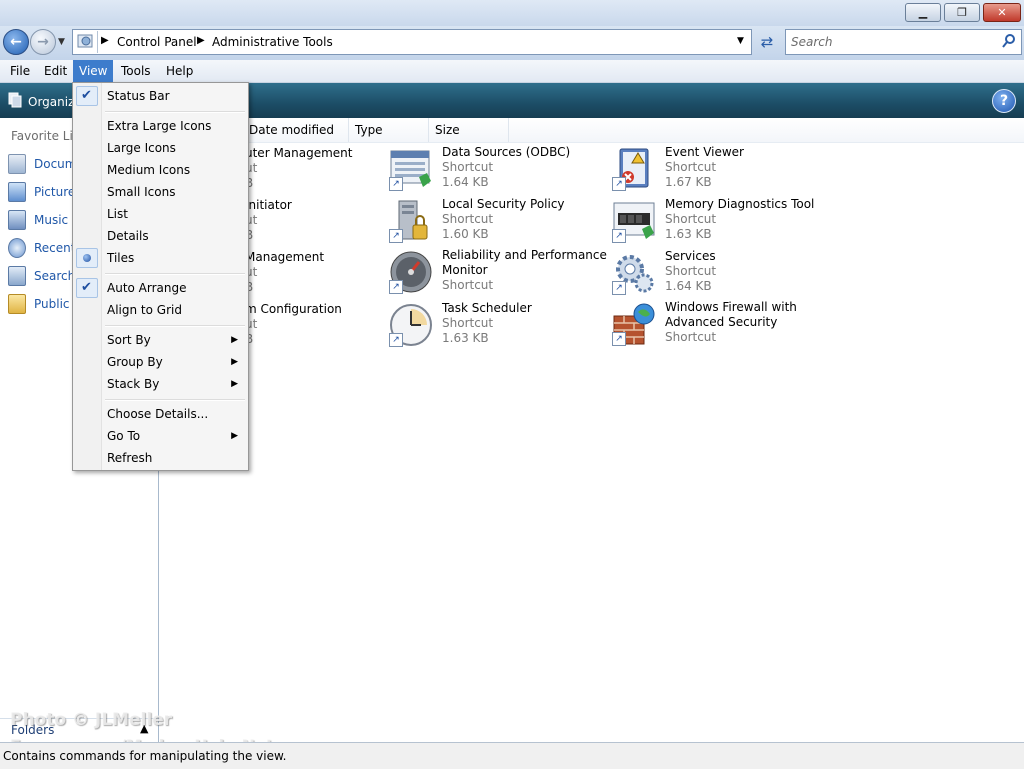 This screenshot has height=769, width=1024. Describe the element at coordinates (1009, 42) in the screenshot. I see `search-icon` at that location.